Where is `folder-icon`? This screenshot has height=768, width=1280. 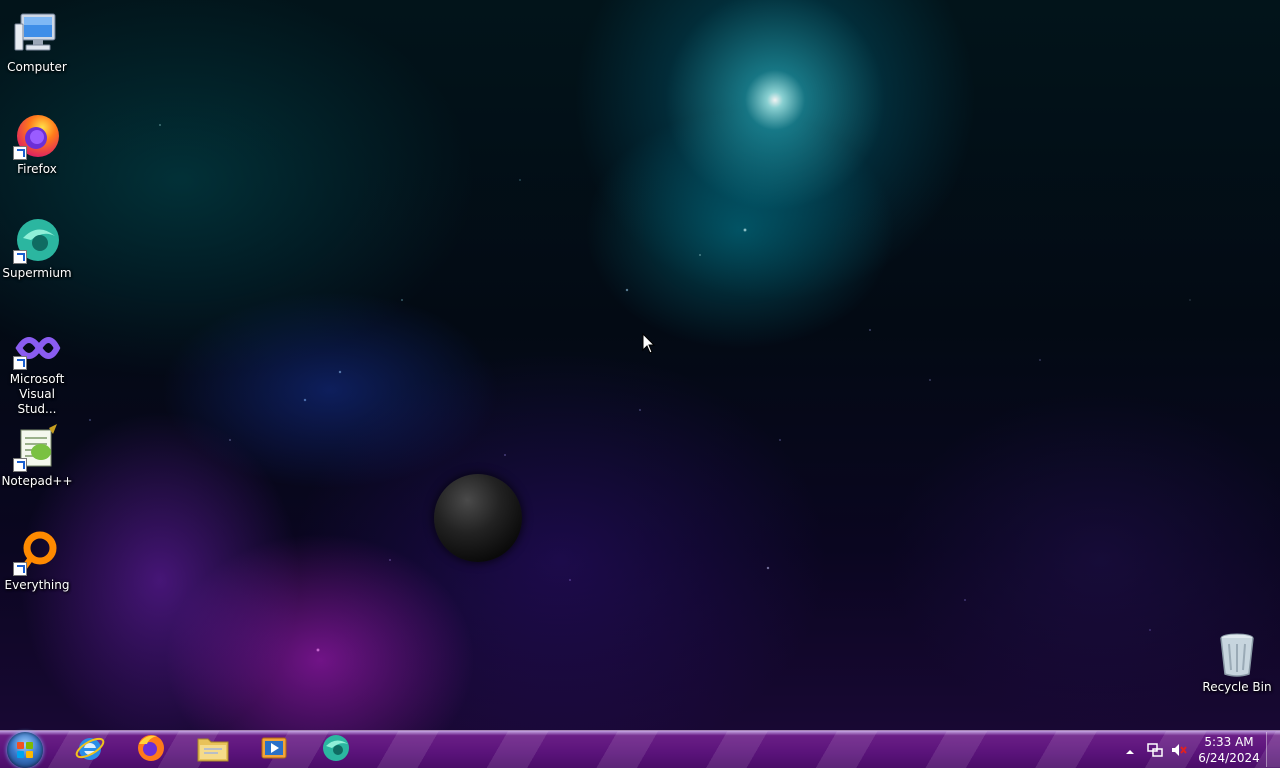
folder-icon is located at coordinates (213, 750).